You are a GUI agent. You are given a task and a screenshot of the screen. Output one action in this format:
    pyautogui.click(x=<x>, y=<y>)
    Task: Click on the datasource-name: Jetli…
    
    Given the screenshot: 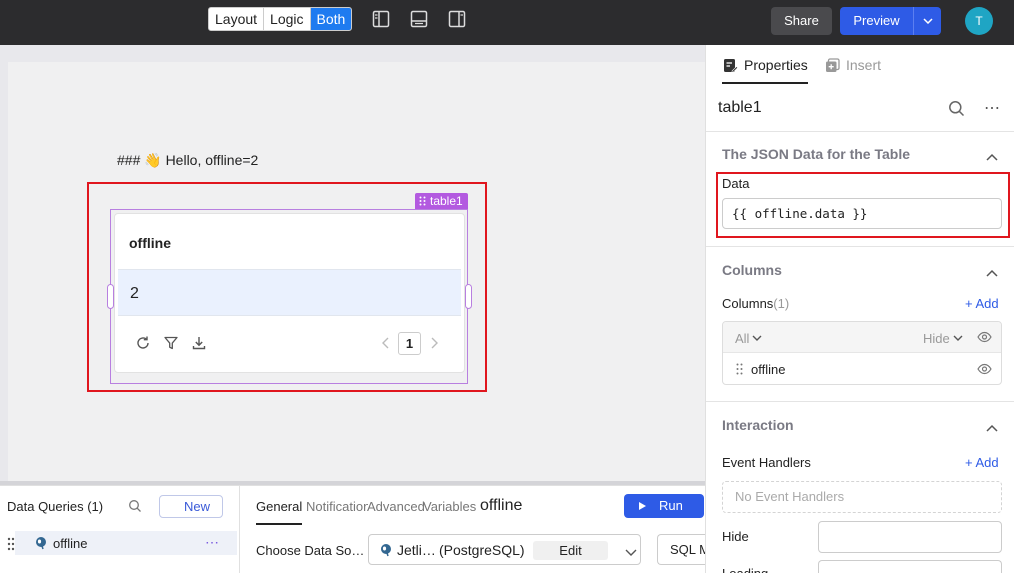 What is the action you would take?
    pyautogui.click(x=416, y=550)
    